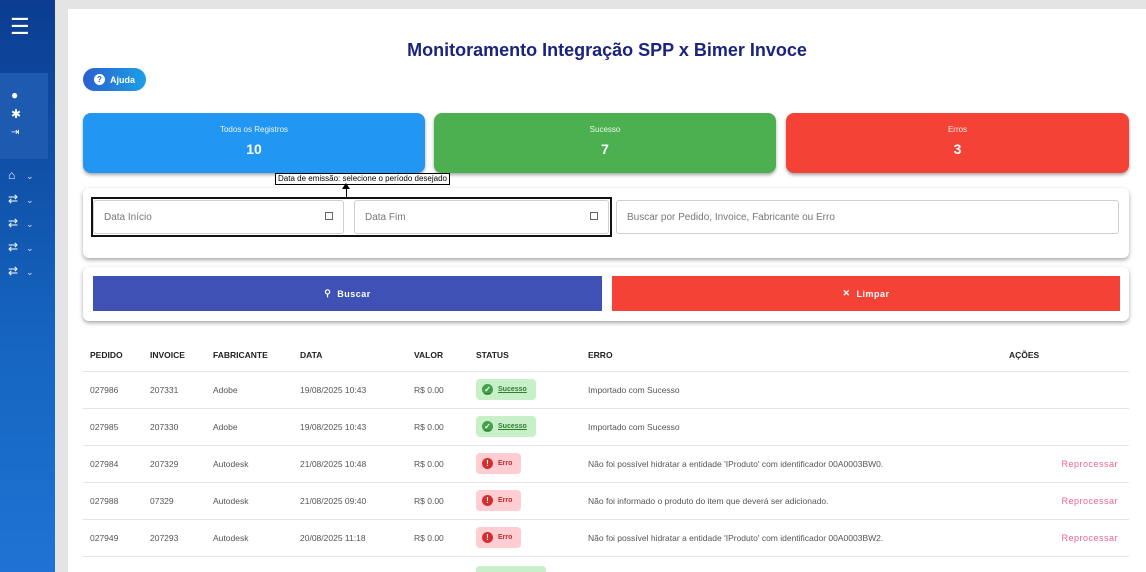 The height and width of the screenshot is (572, 1146). Describe the element at coordinates (350, 355) in the screenshot. I see `header-data: DATA` at that location.